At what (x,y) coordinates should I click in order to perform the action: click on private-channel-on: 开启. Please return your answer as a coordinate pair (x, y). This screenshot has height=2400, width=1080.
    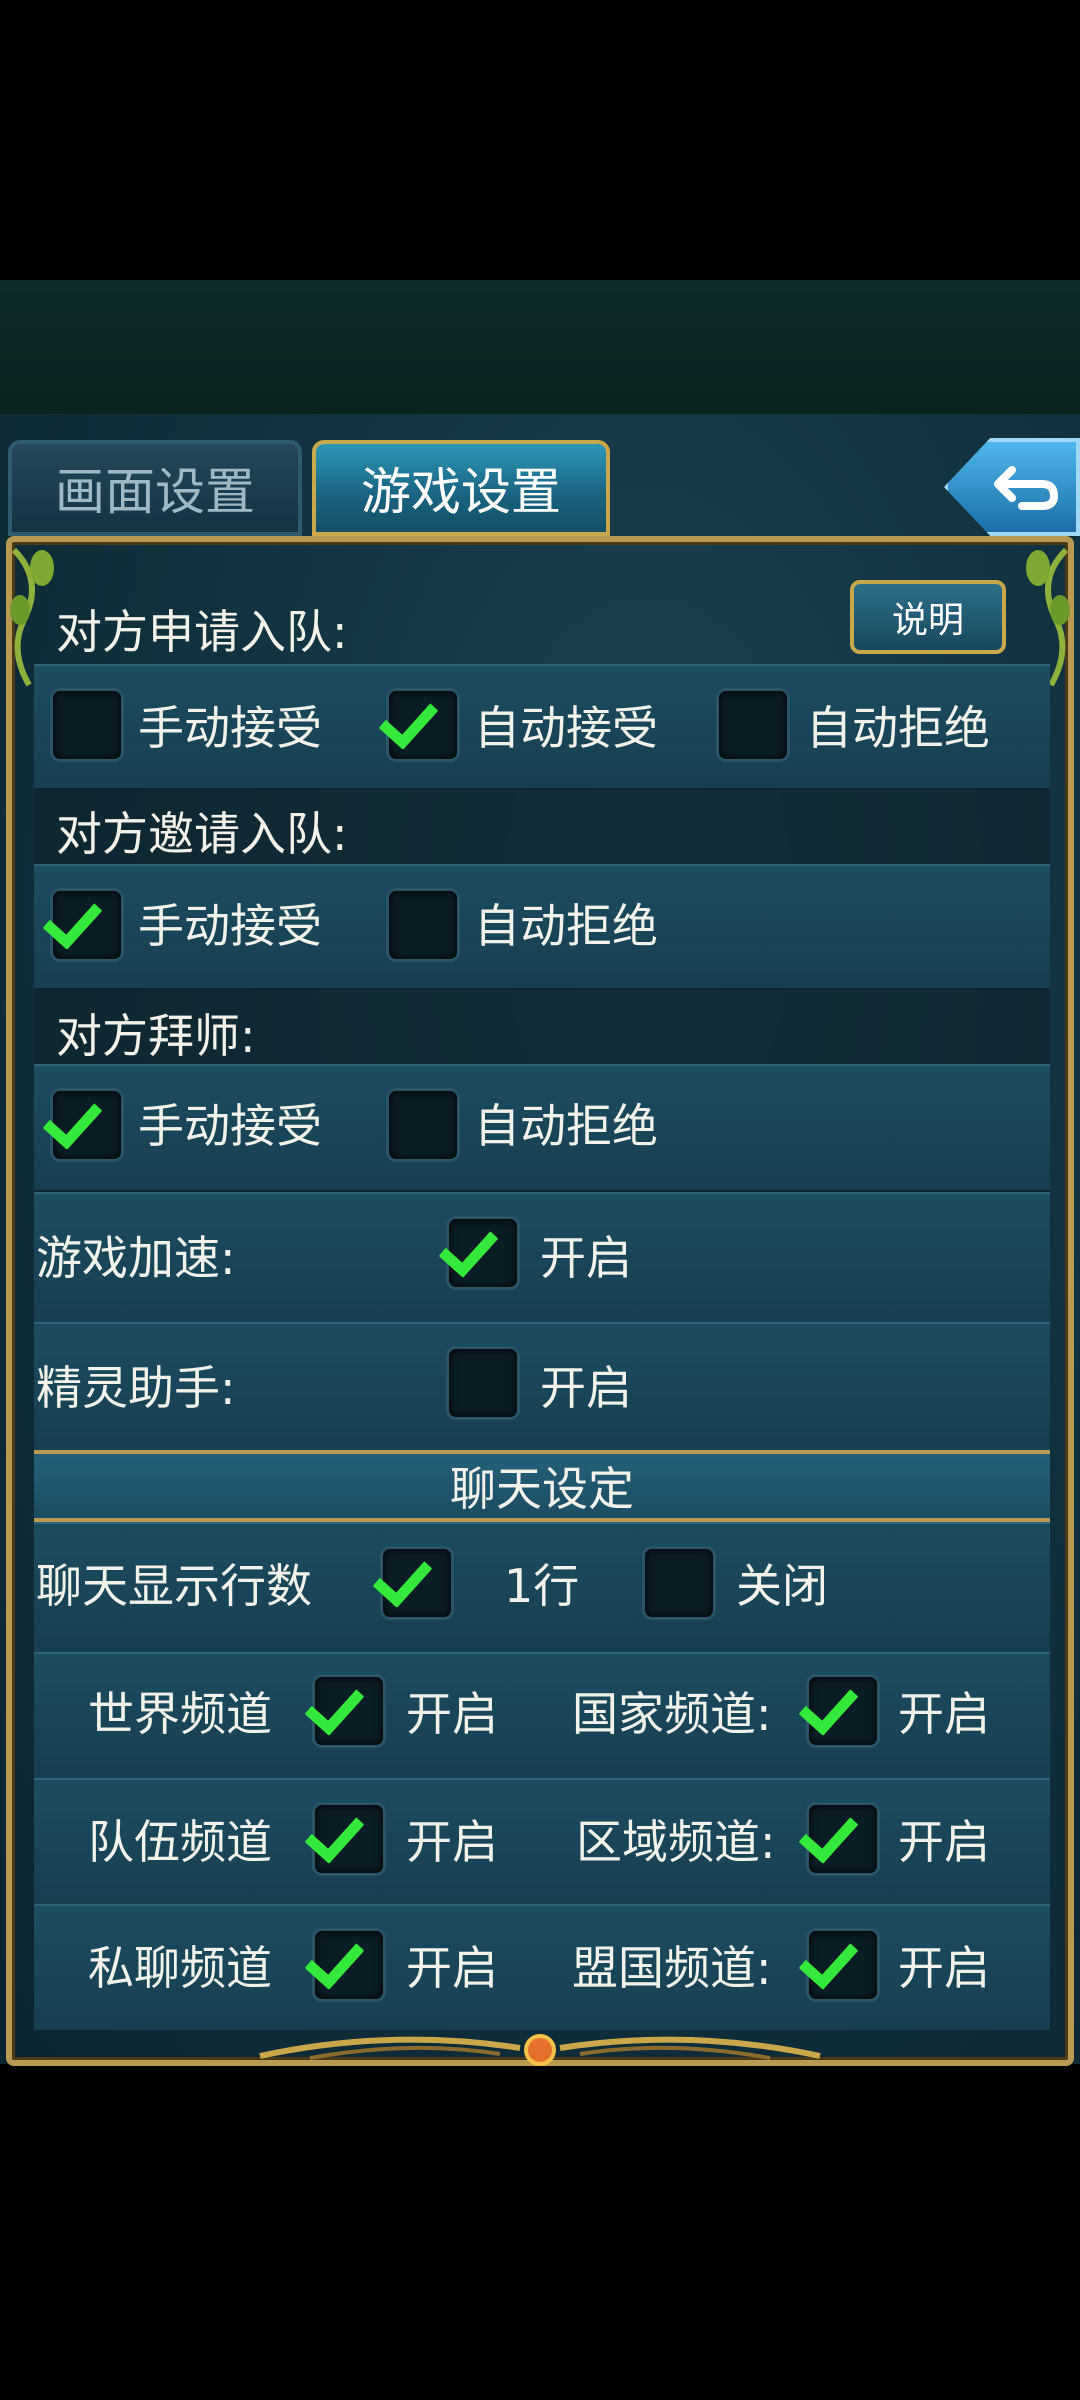
    Looking at the image, I should click on (452, 1968).